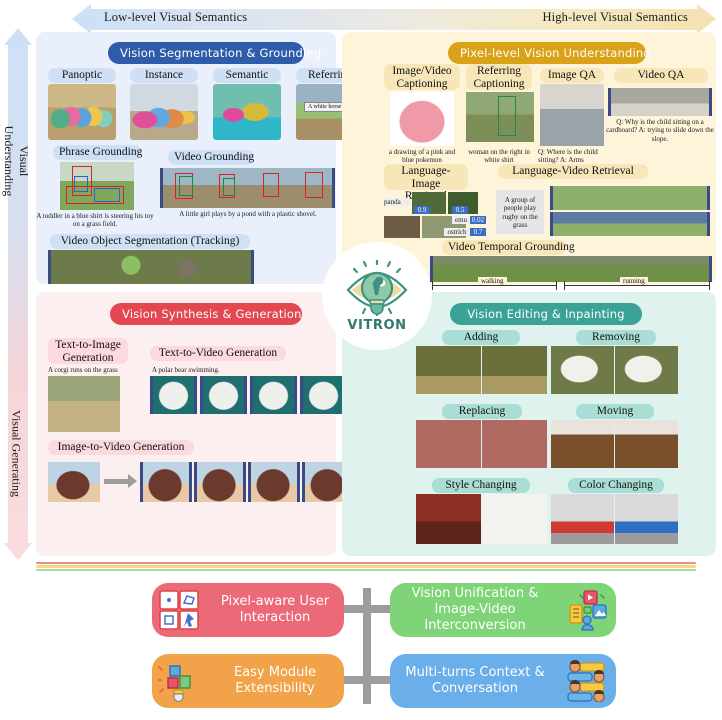  What do you see at coordinates (587, 610) in the screenshot?
I see `media-stack-icon` at bounding box center [587, 610].